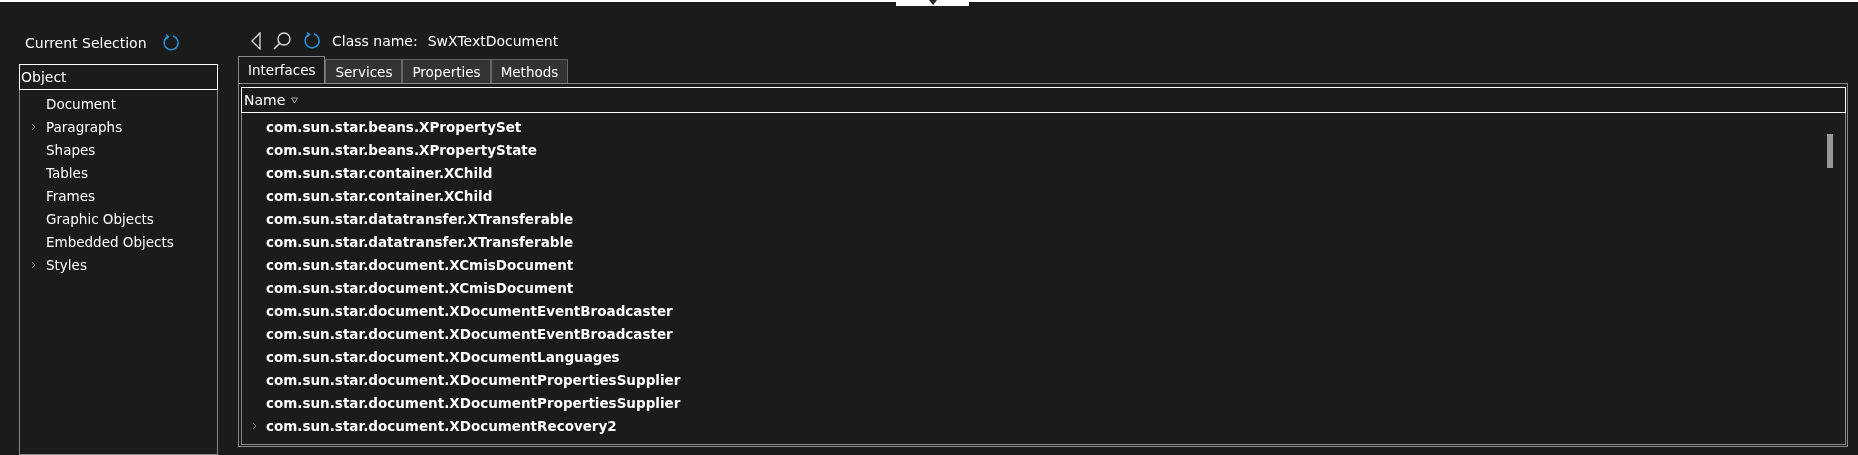 This screenshot has width=1858, height=455. Describe the element at coordinates (71, 195) in the screenshot. I see `tree-item: Frames` at that location.